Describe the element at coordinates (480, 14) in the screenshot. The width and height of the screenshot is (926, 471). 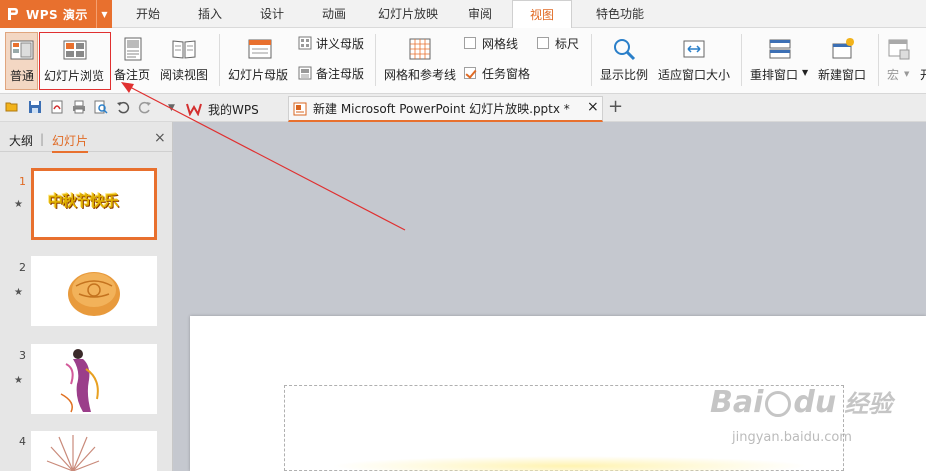
I see `tab-review: 审阅` at that location.